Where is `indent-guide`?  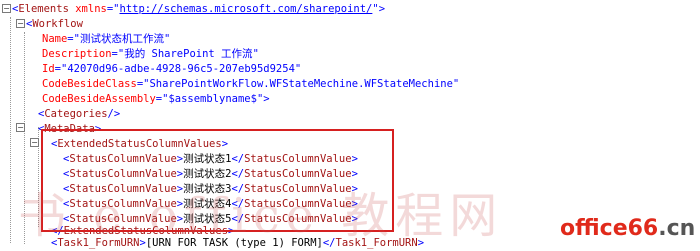 indent-guide is located at coordinates (10, 130).